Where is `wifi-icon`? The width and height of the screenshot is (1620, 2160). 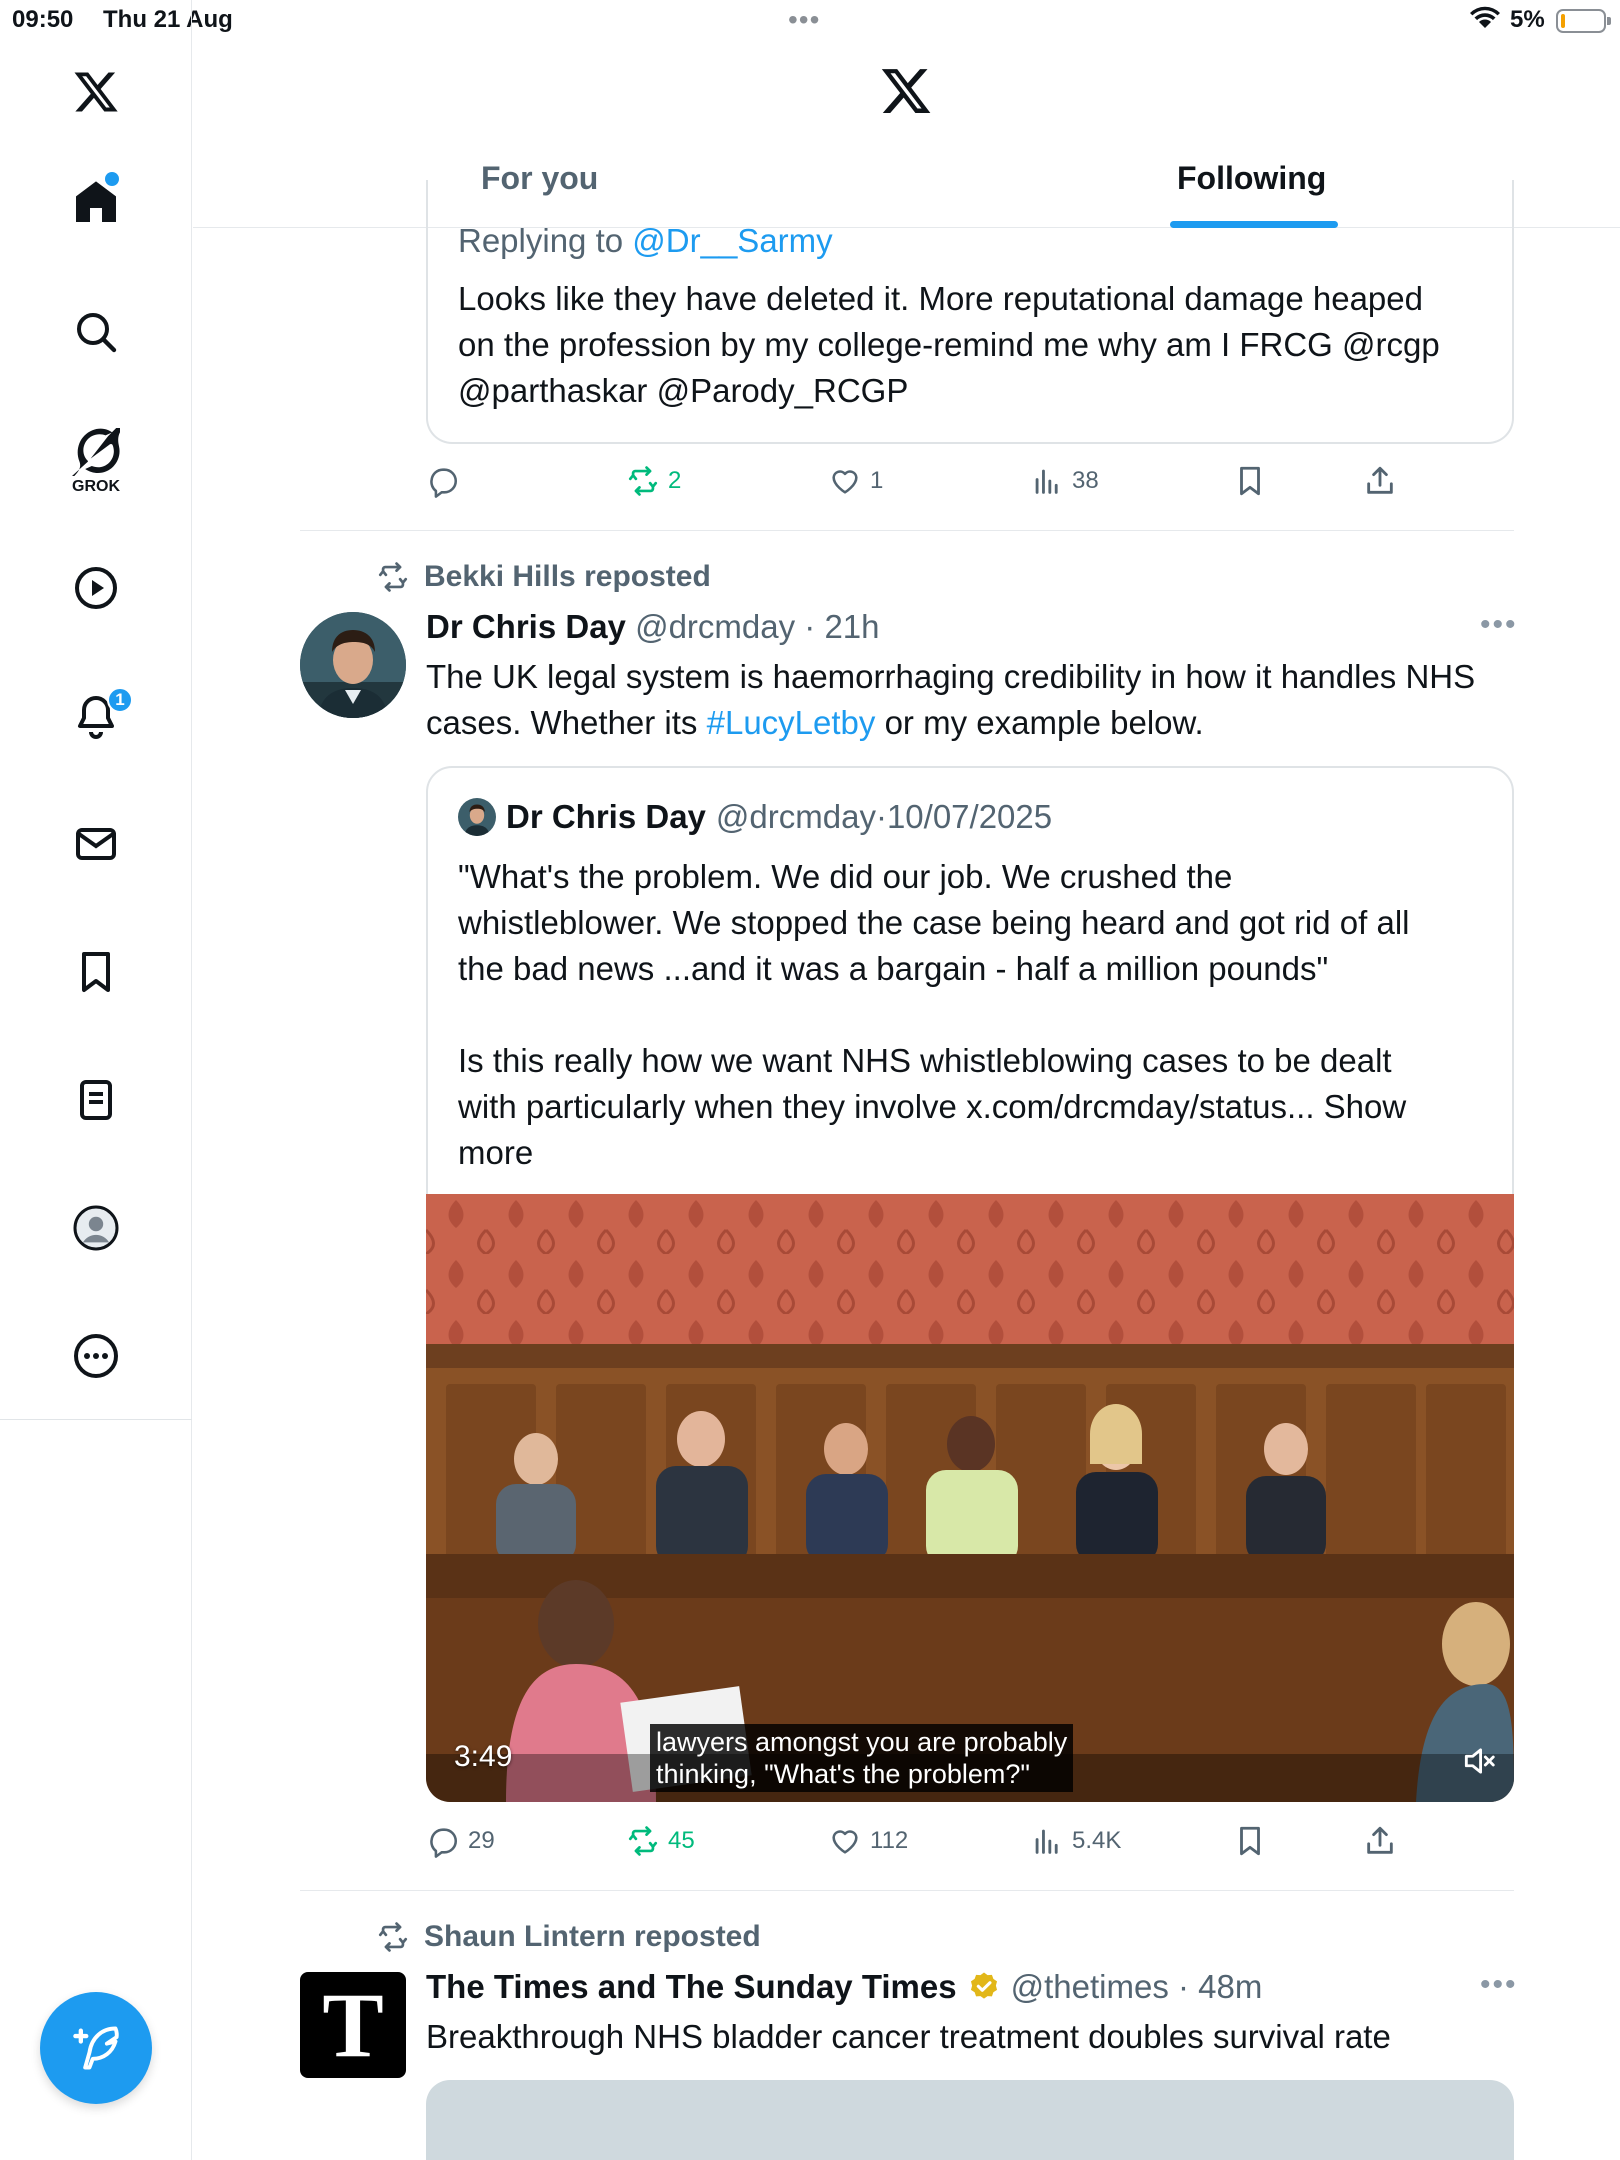
wifi-icon is located at coordinates (1485, 21).